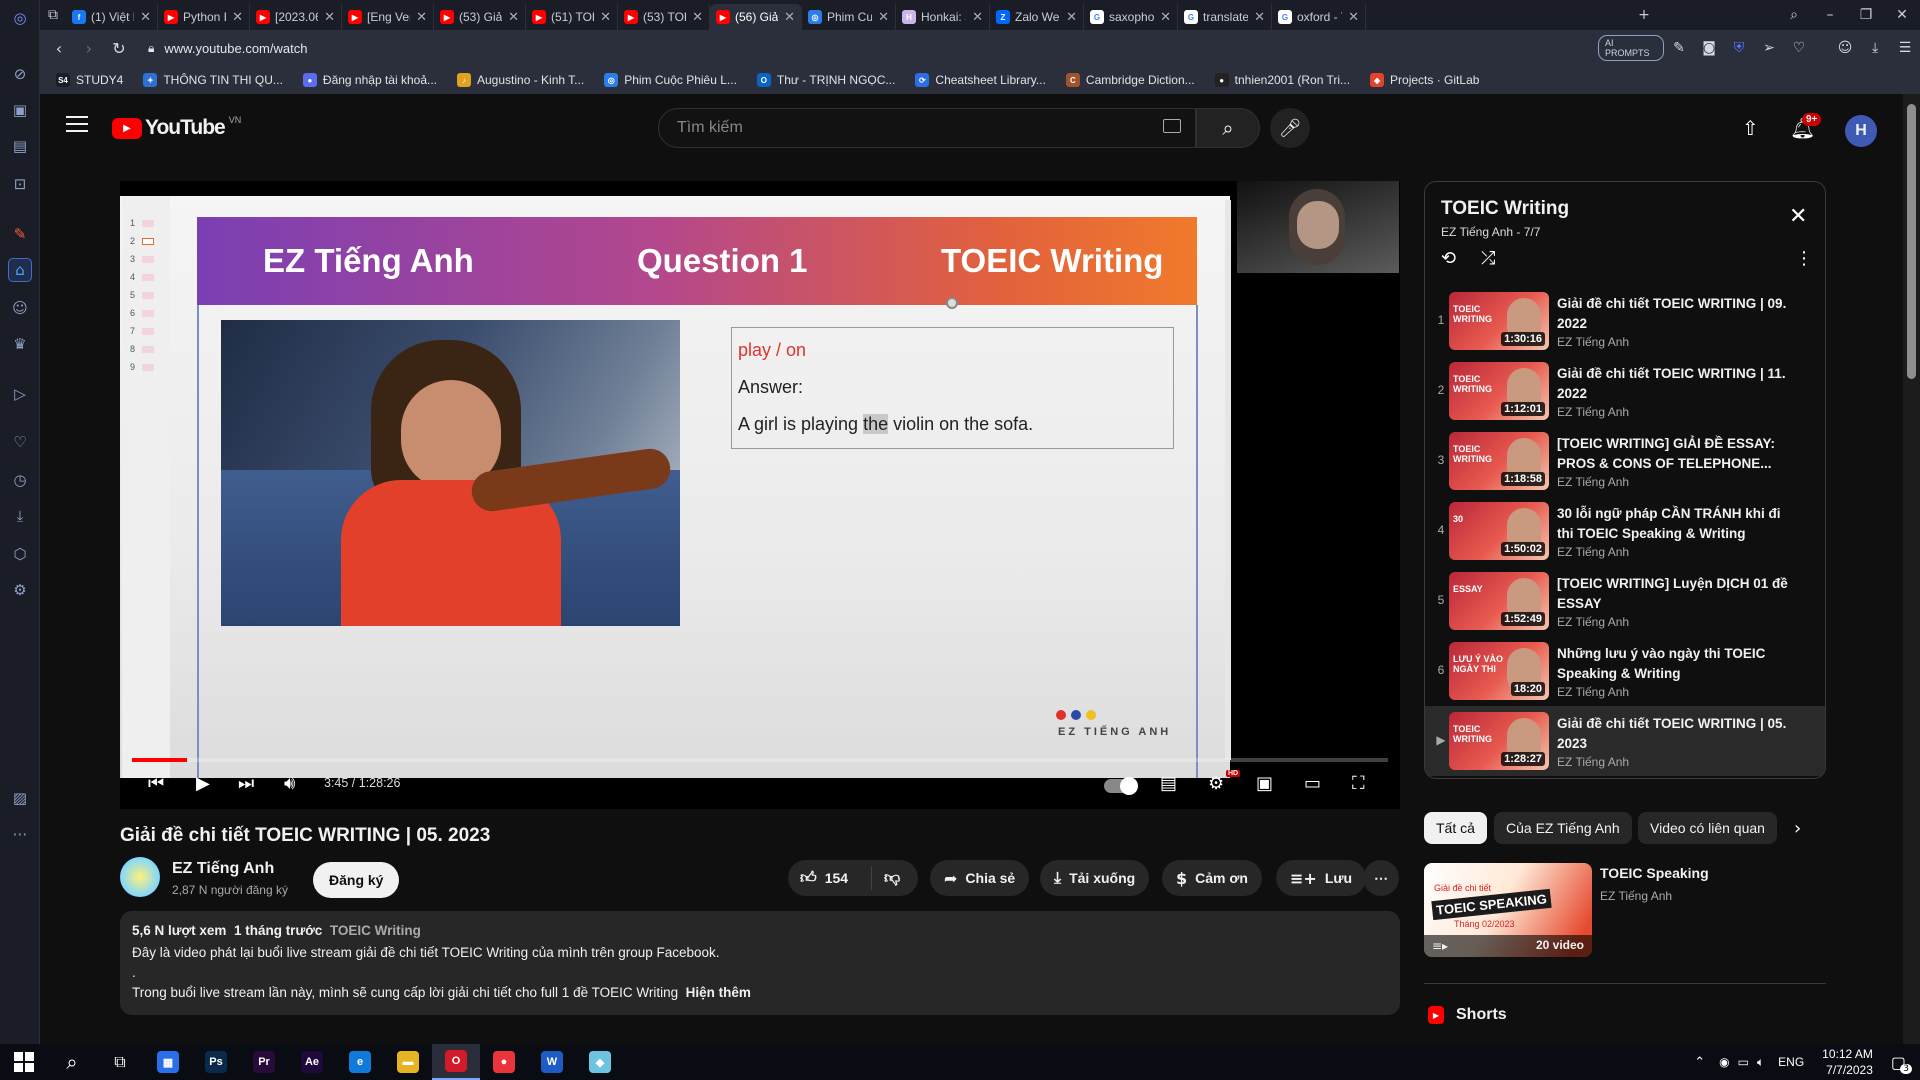 The image size is (1920, 1080). What do you see at coordinates (140, 877) in the screenshot?
I see `channel-avatar` at bounding box center [140, 877].